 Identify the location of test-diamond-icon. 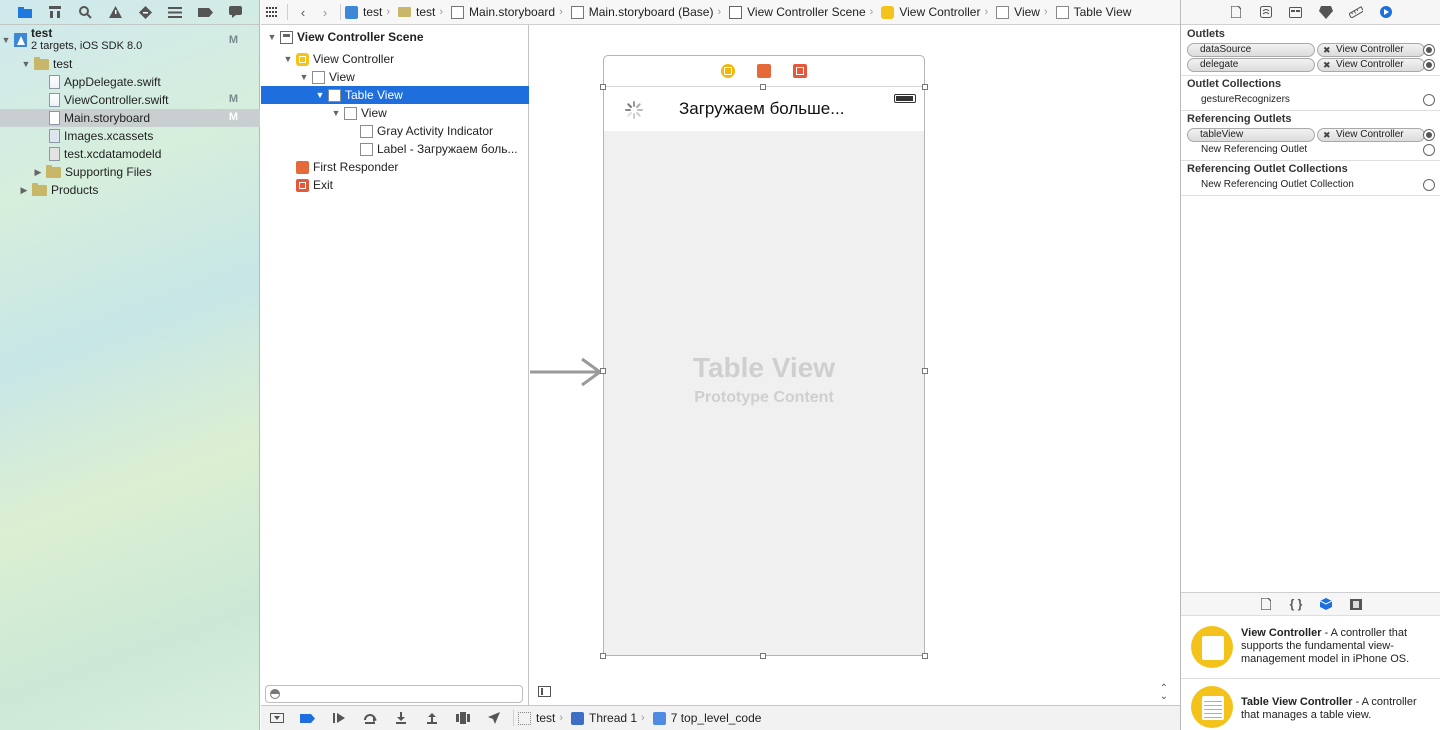
(145, 12).